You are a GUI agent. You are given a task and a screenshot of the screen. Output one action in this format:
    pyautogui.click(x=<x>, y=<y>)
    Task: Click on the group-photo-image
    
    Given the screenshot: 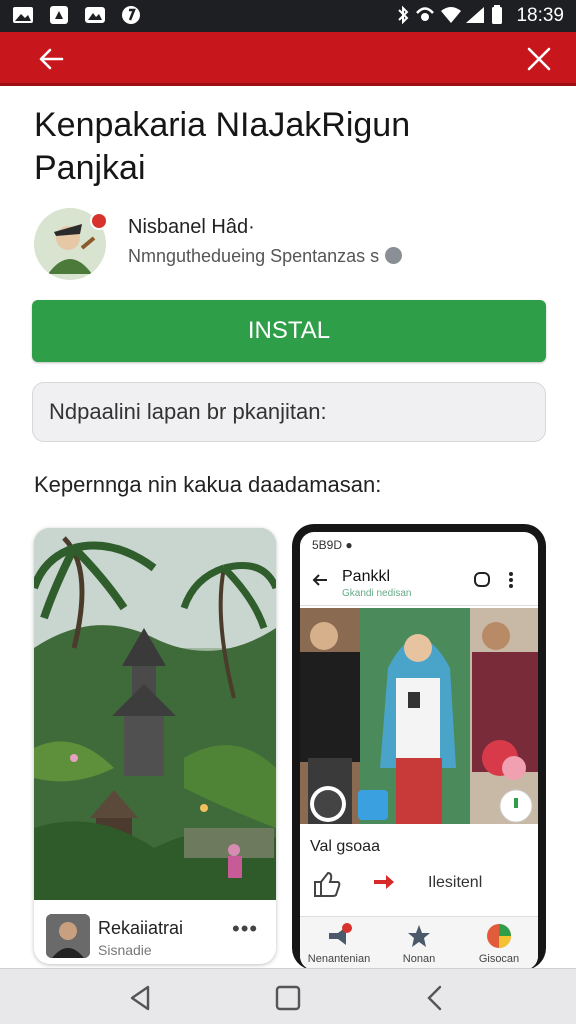 What is the action you would take?
    pyautogui.click(x=419, y=716)
    